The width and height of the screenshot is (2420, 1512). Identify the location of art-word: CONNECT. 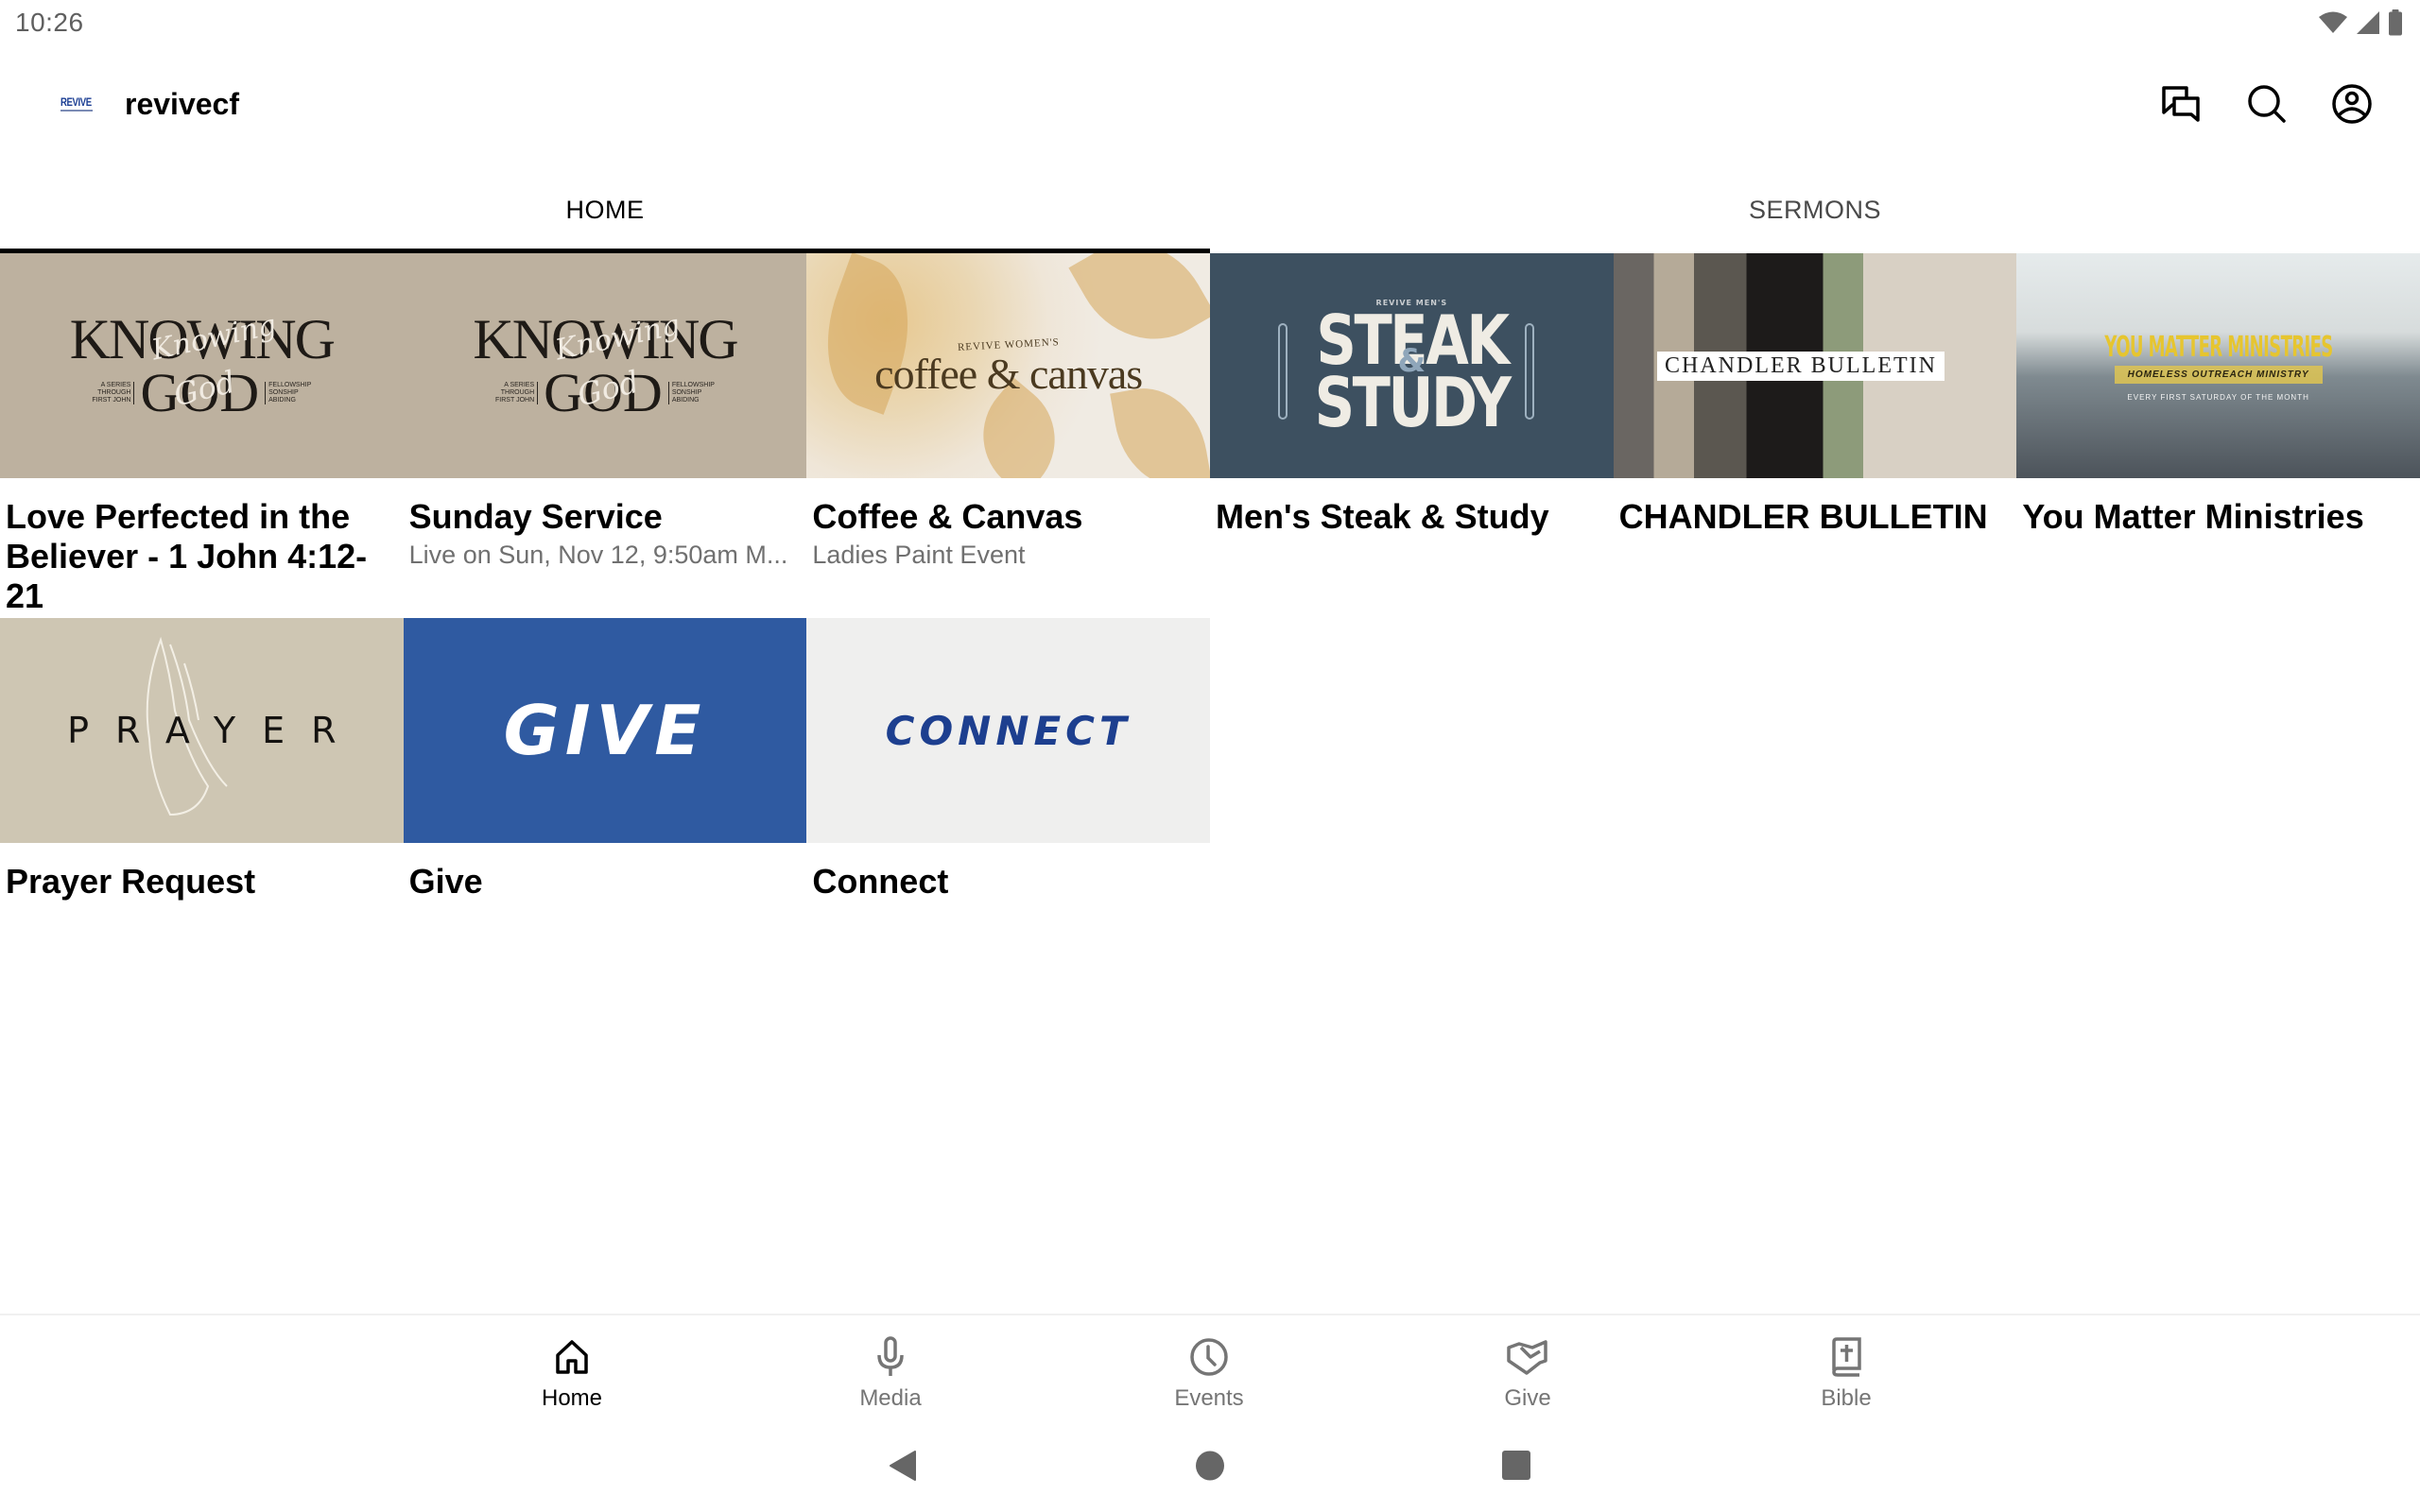
(1008, 730).